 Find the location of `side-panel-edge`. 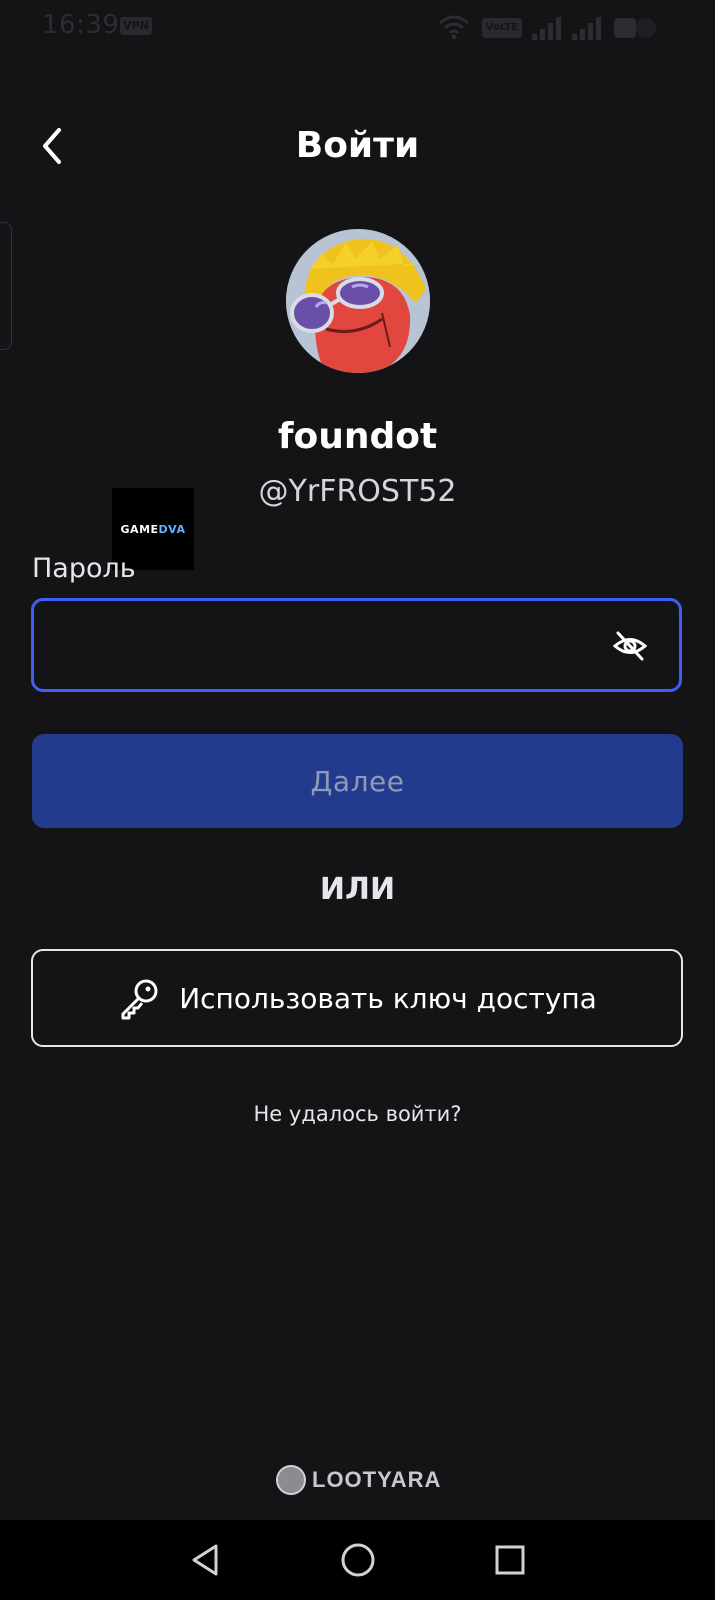

side-panel-edge is located at coordinates (6, 286).